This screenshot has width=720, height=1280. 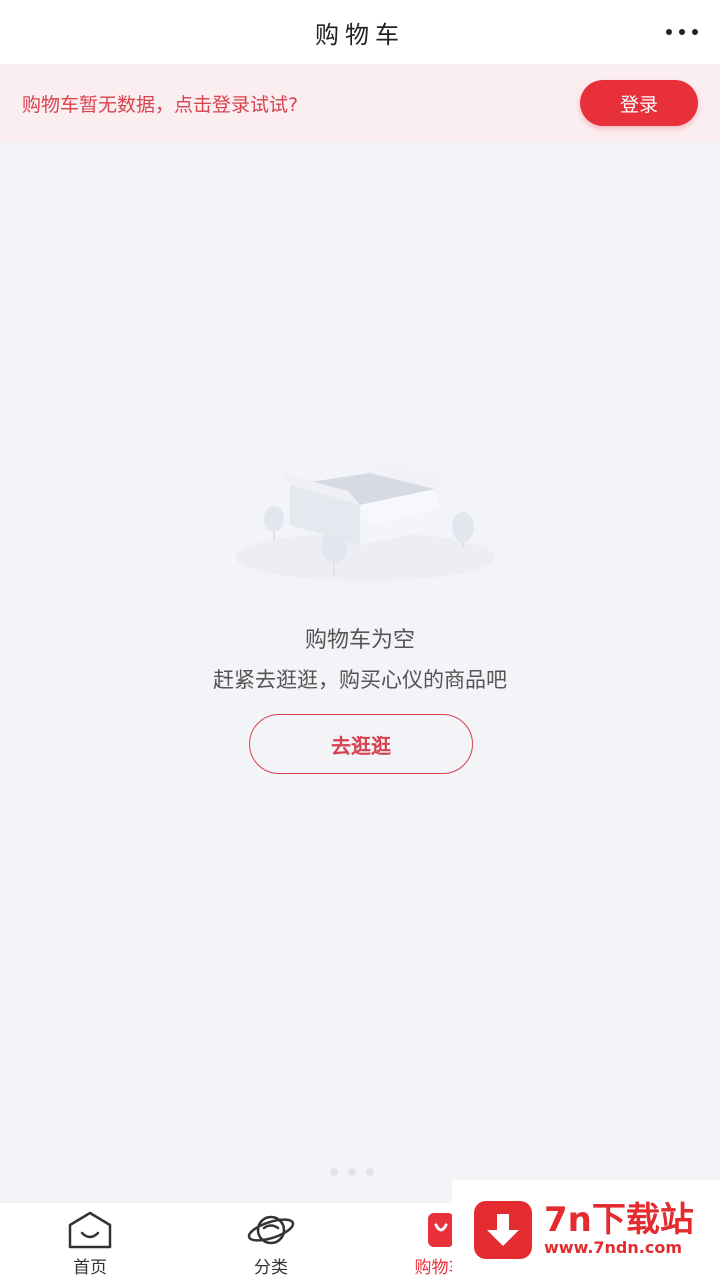 I want to click on watermark-url: www.7ndn.com, so click(x=613, y=1248).